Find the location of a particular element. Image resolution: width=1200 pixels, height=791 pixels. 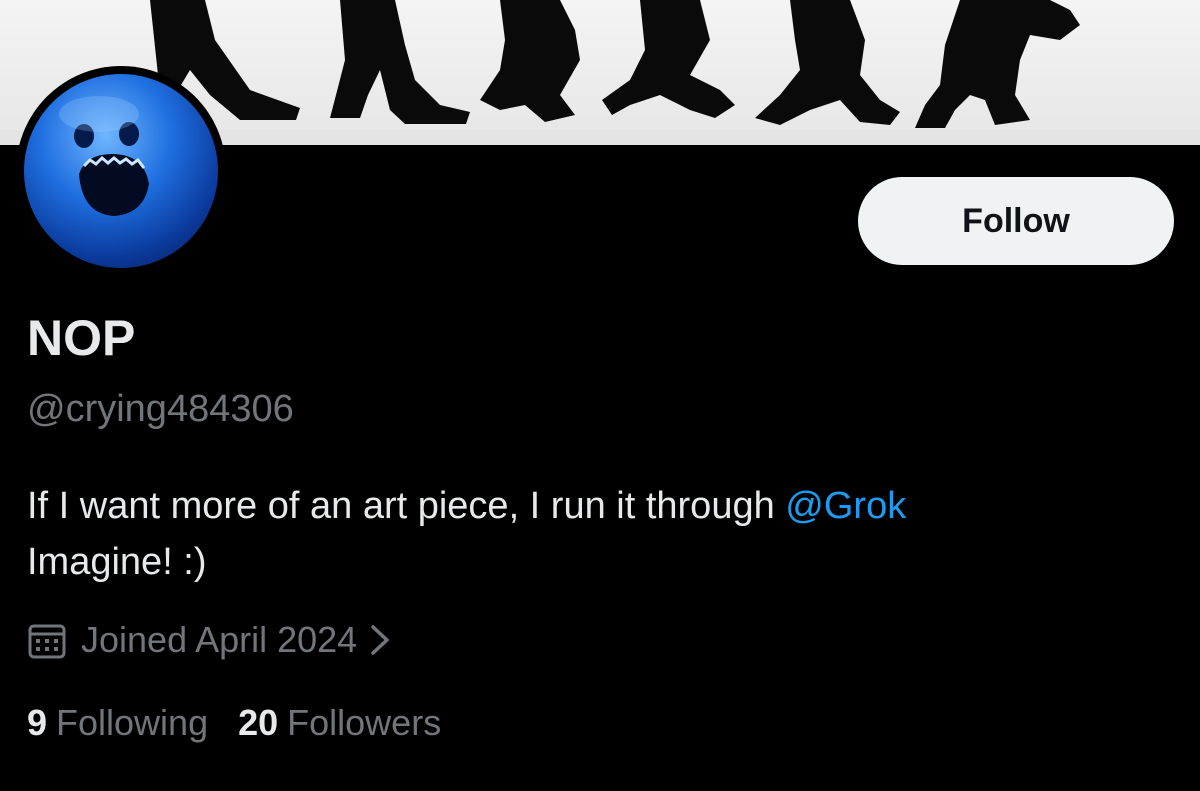

user-handle: @crying484306 is located at coordinates (160, 409).